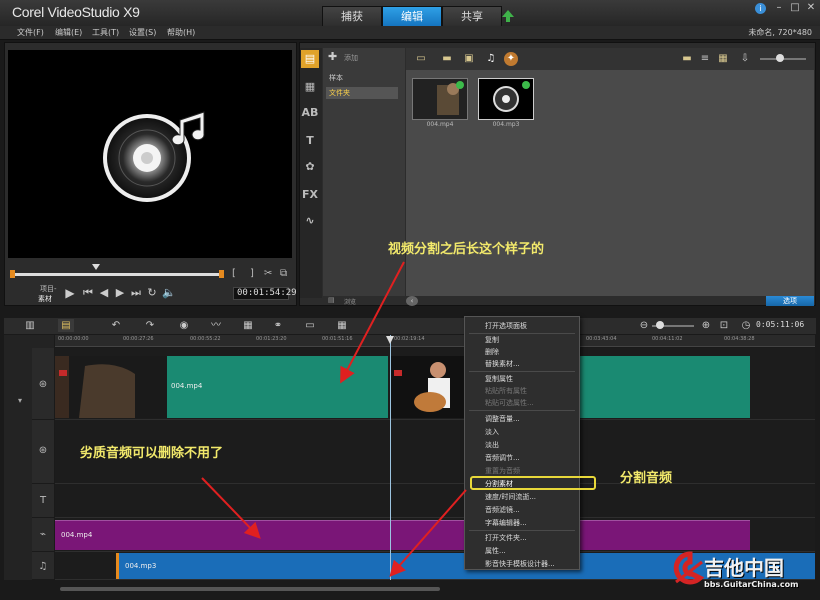 Image resolution: width=820 pixels, height=600 pixels. I want to click on guitarchina-logo-icon, so click(689, 568).